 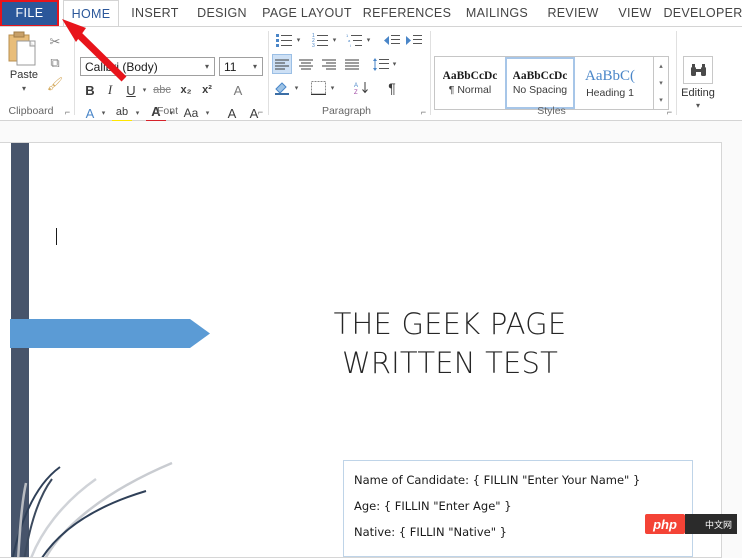 I want to click on bullets-caret-icon: ▾, so click(x=298, y=40).